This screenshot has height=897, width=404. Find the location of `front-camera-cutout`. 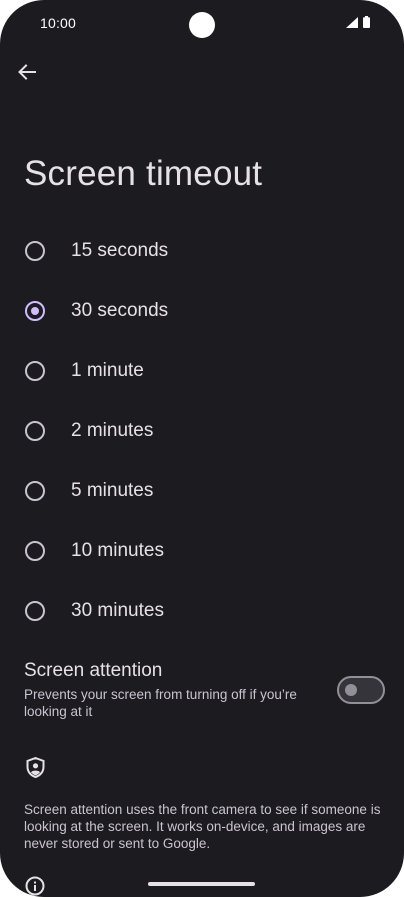

front-camera-cutout is located at coordinates (202, 25).